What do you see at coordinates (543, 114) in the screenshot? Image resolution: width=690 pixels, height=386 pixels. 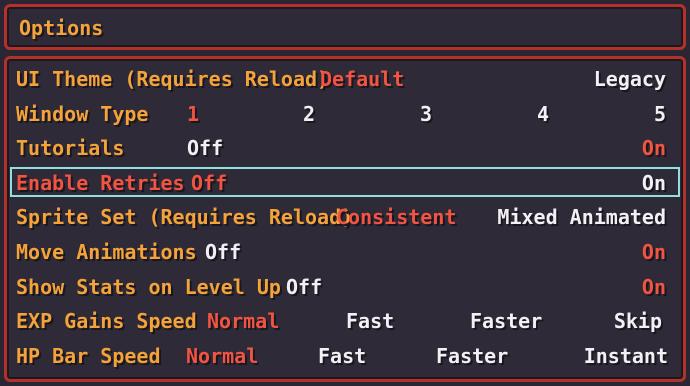 I see `option-value-4: 4` at bounding box center [543, 114].